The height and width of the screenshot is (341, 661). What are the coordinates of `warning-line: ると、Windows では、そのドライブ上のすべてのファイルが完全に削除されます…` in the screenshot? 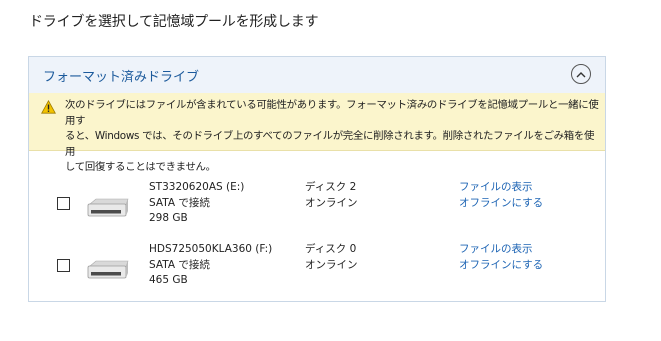 It's located at (330, 144).